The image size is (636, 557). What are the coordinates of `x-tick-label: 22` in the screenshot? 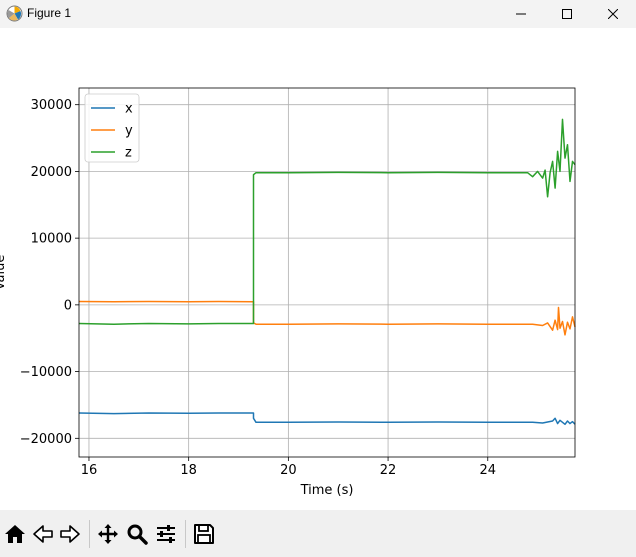 It's located at (388, 470).